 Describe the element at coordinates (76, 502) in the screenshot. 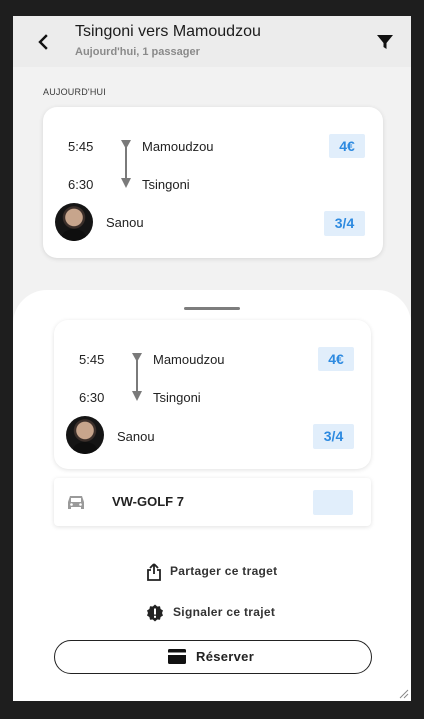

I see `car-icon` at that location.